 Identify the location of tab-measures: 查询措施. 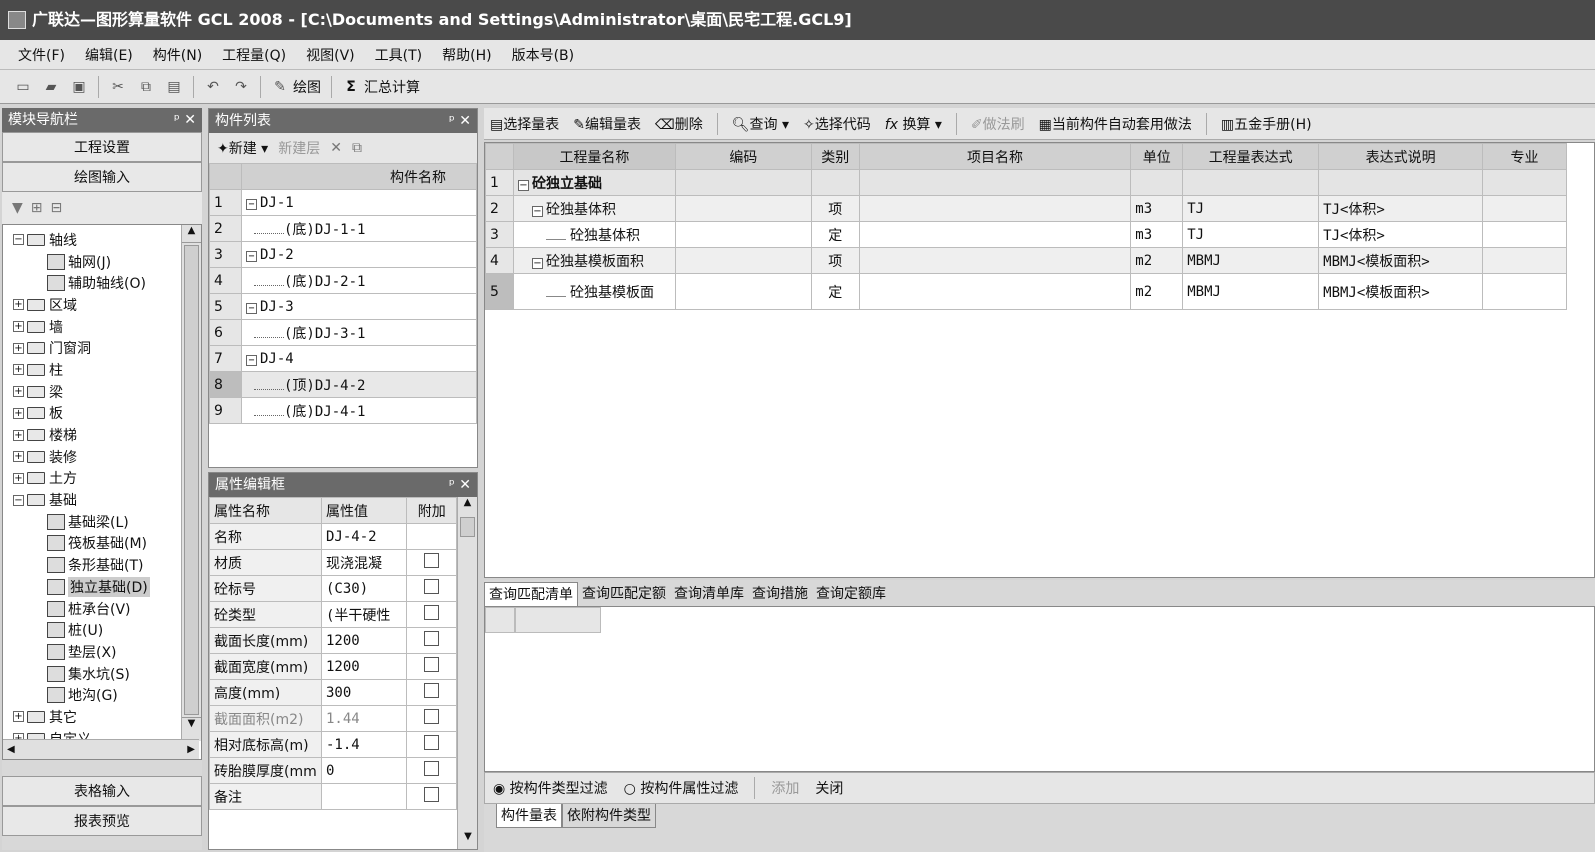
(780, 594).